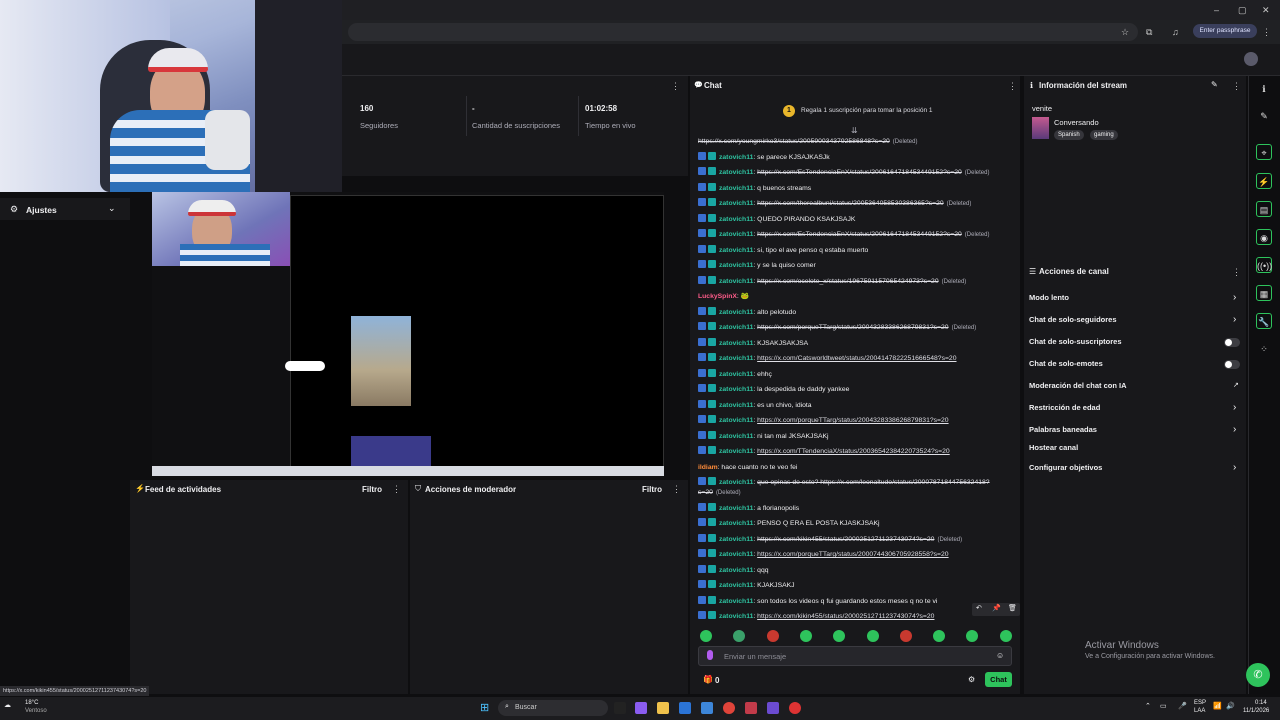  I want to click on chat-settings-icon: ⚙, so click(971, 679).